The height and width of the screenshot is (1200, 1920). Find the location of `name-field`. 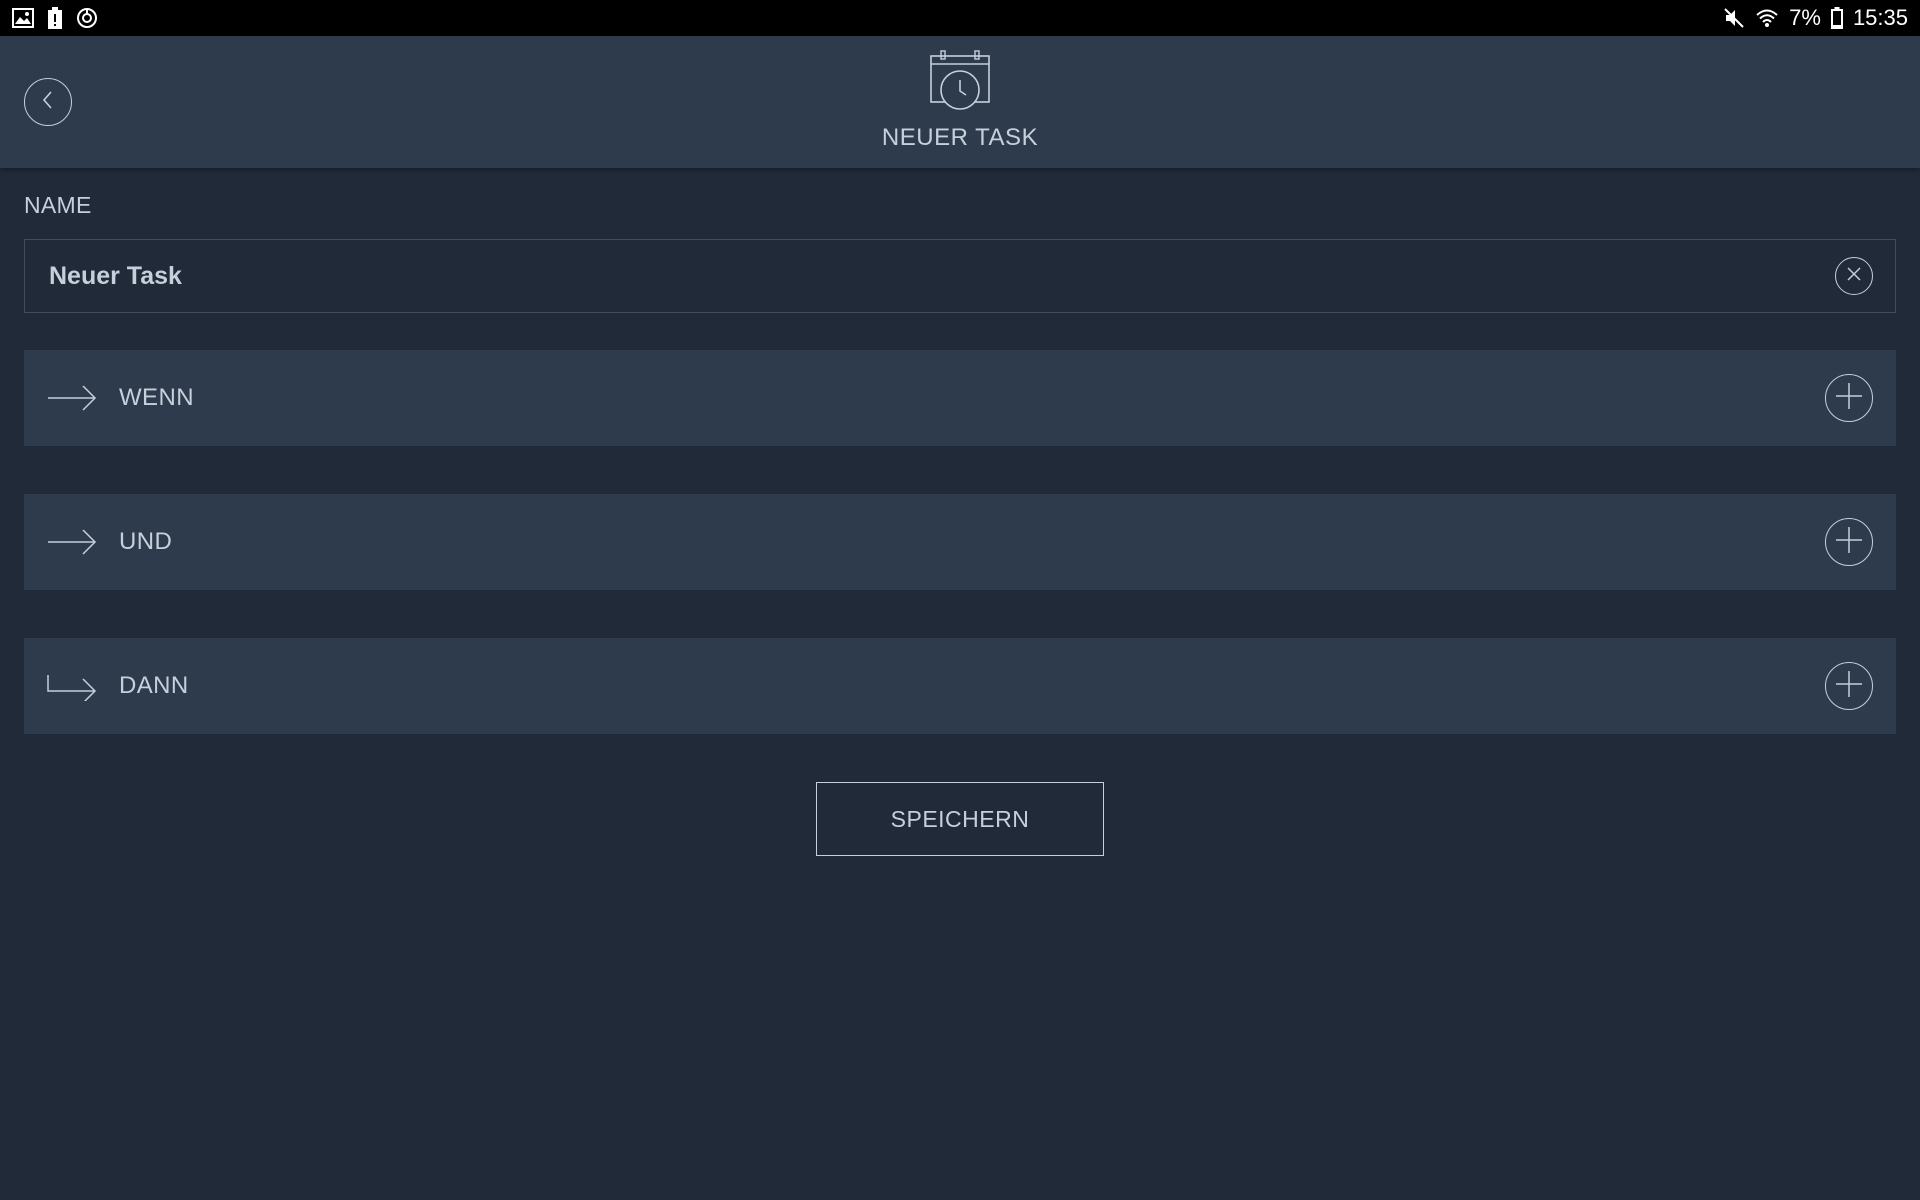

name-field is located at coordinates (960, 276).